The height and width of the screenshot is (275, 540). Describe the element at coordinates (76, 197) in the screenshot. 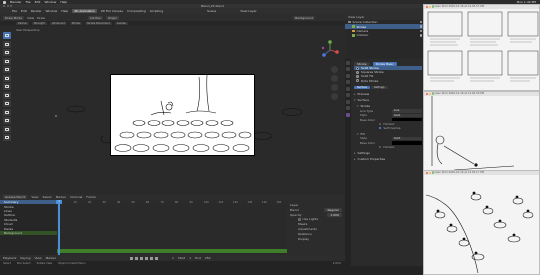

I see `dope-menu-channel: Channel` at that location.